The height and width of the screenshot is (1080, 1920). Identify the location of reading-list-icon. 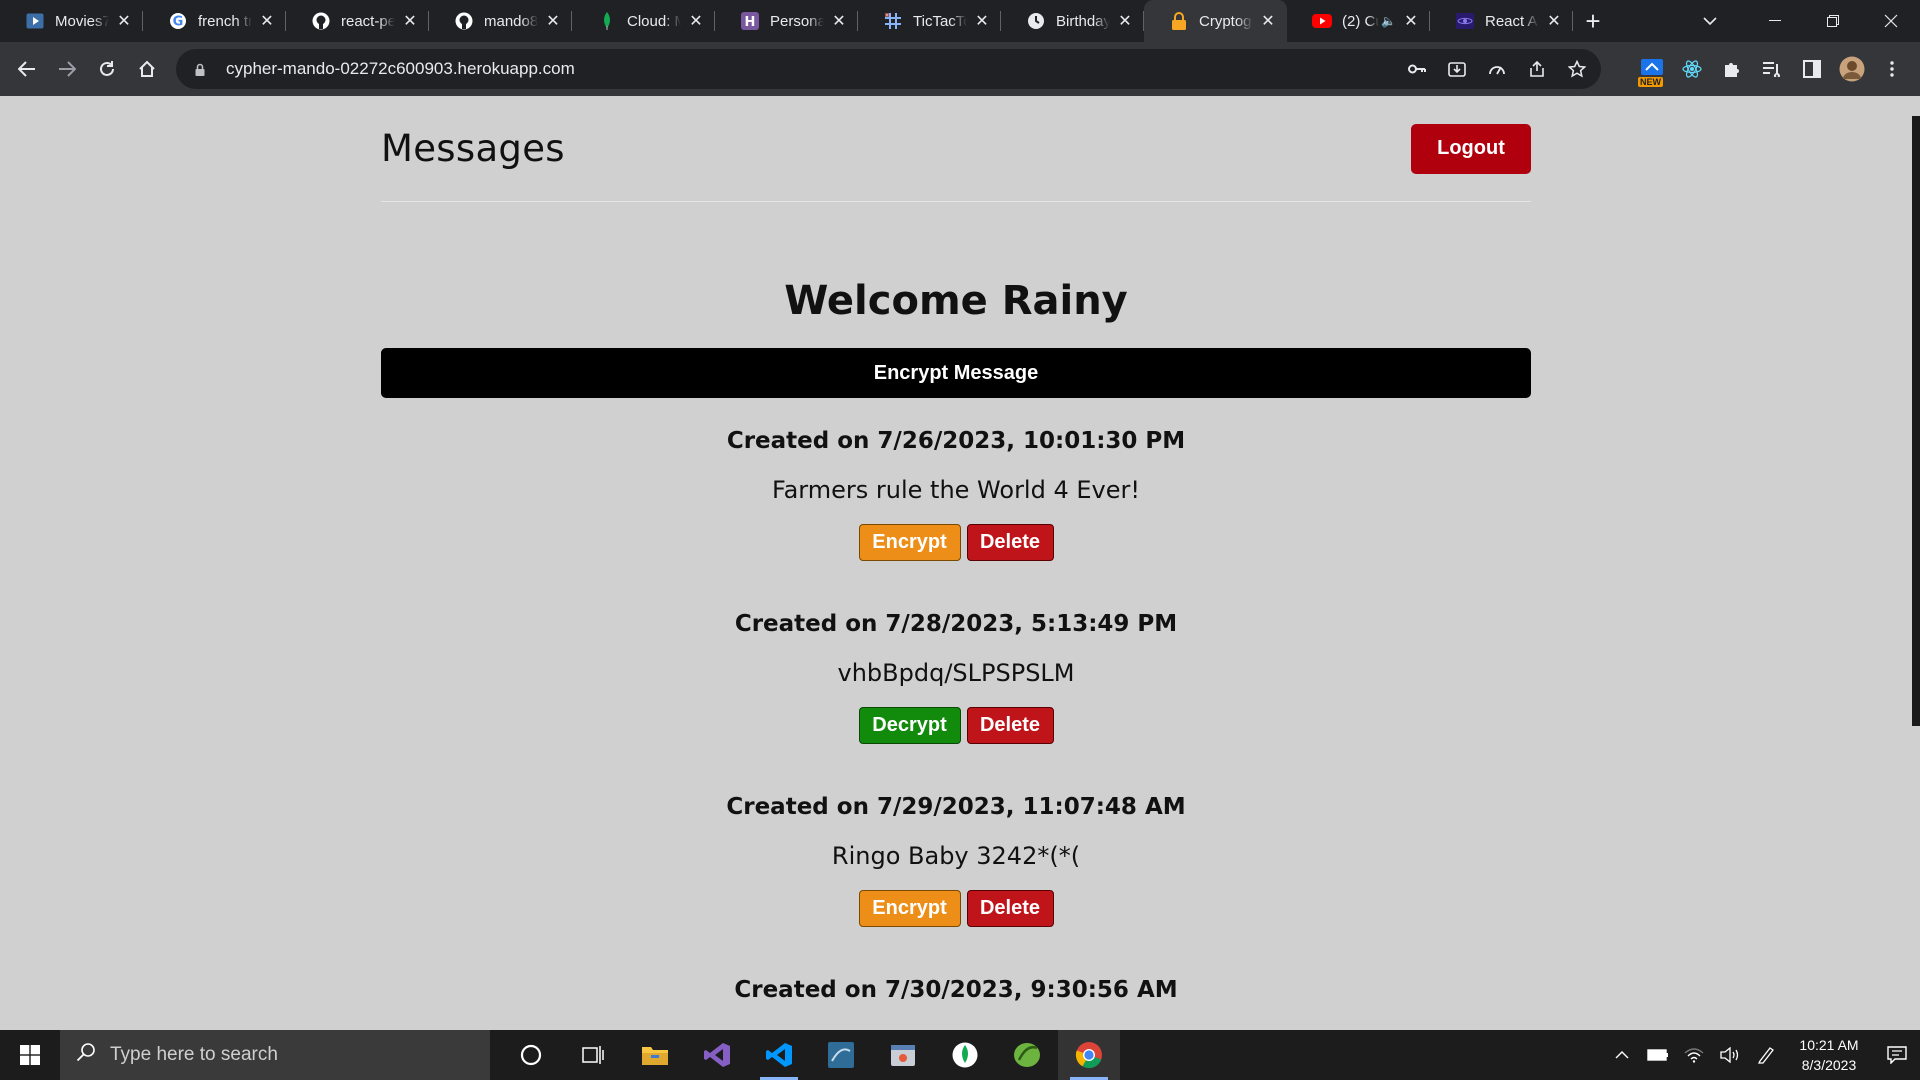
(1772, 69).